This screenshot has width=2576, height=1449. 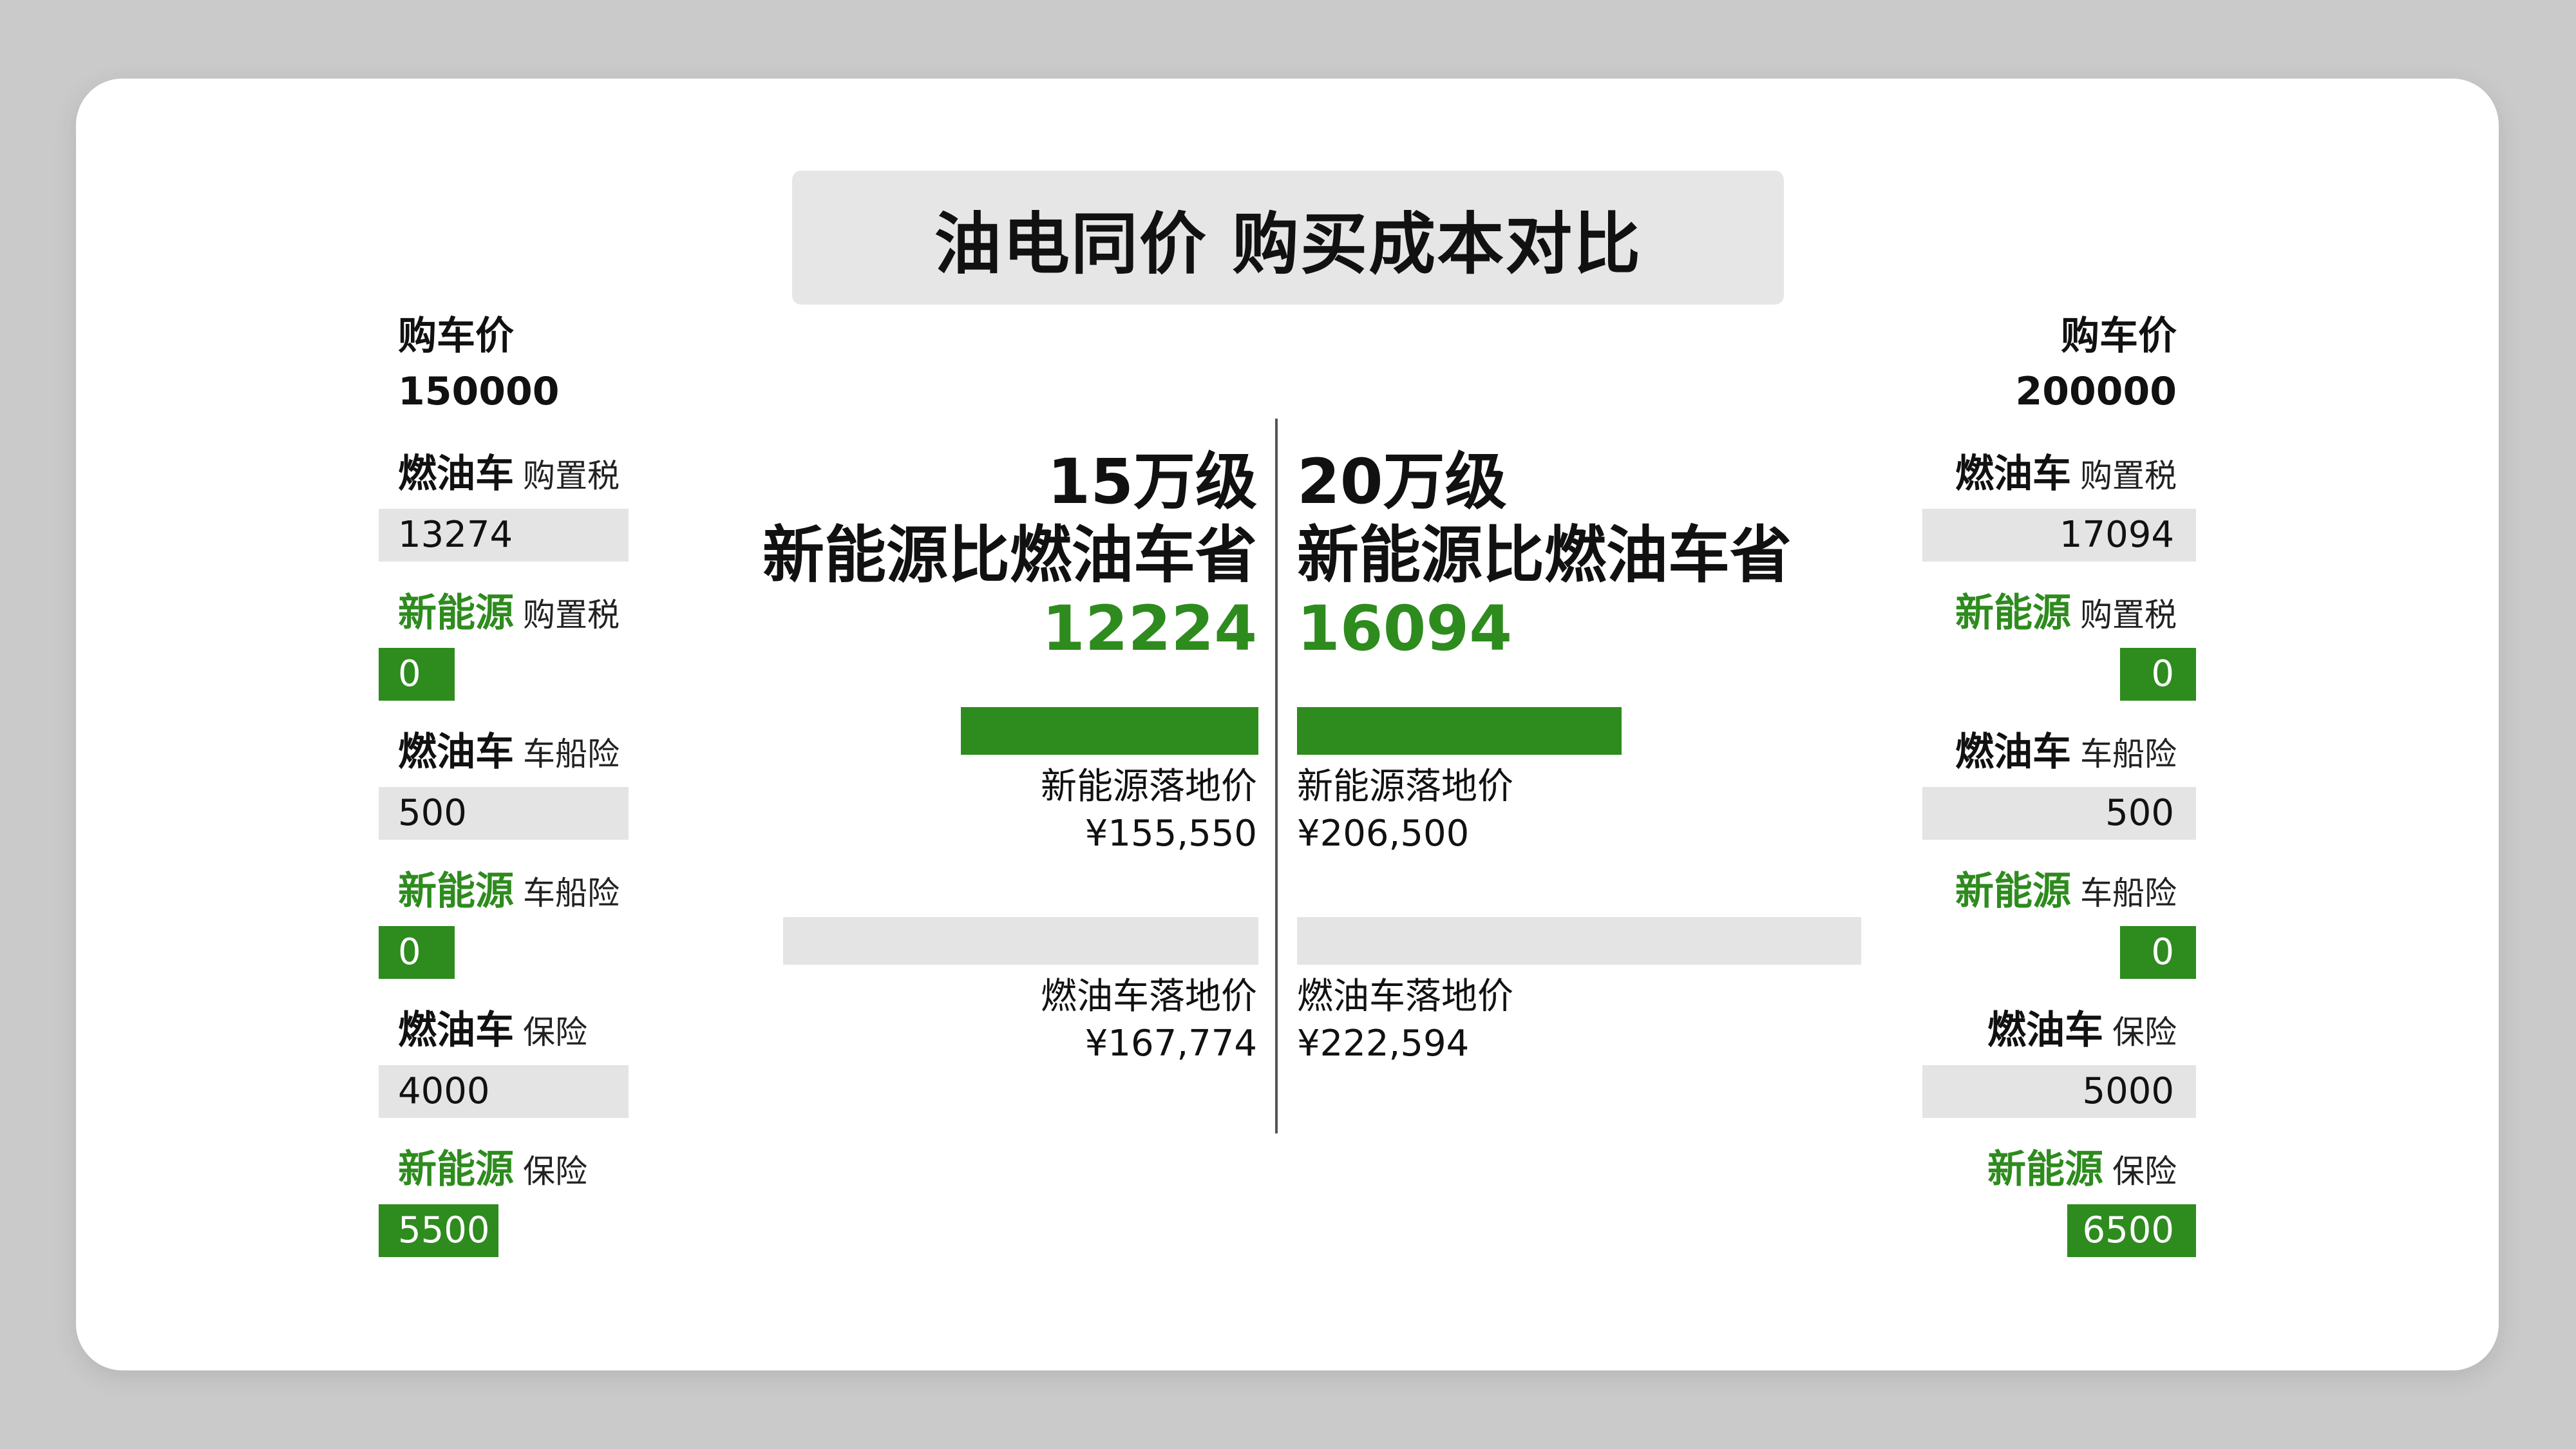 I want to click on right-row-ev-vessel: 新能源 车船险 0, so click(x=2059, y=942).